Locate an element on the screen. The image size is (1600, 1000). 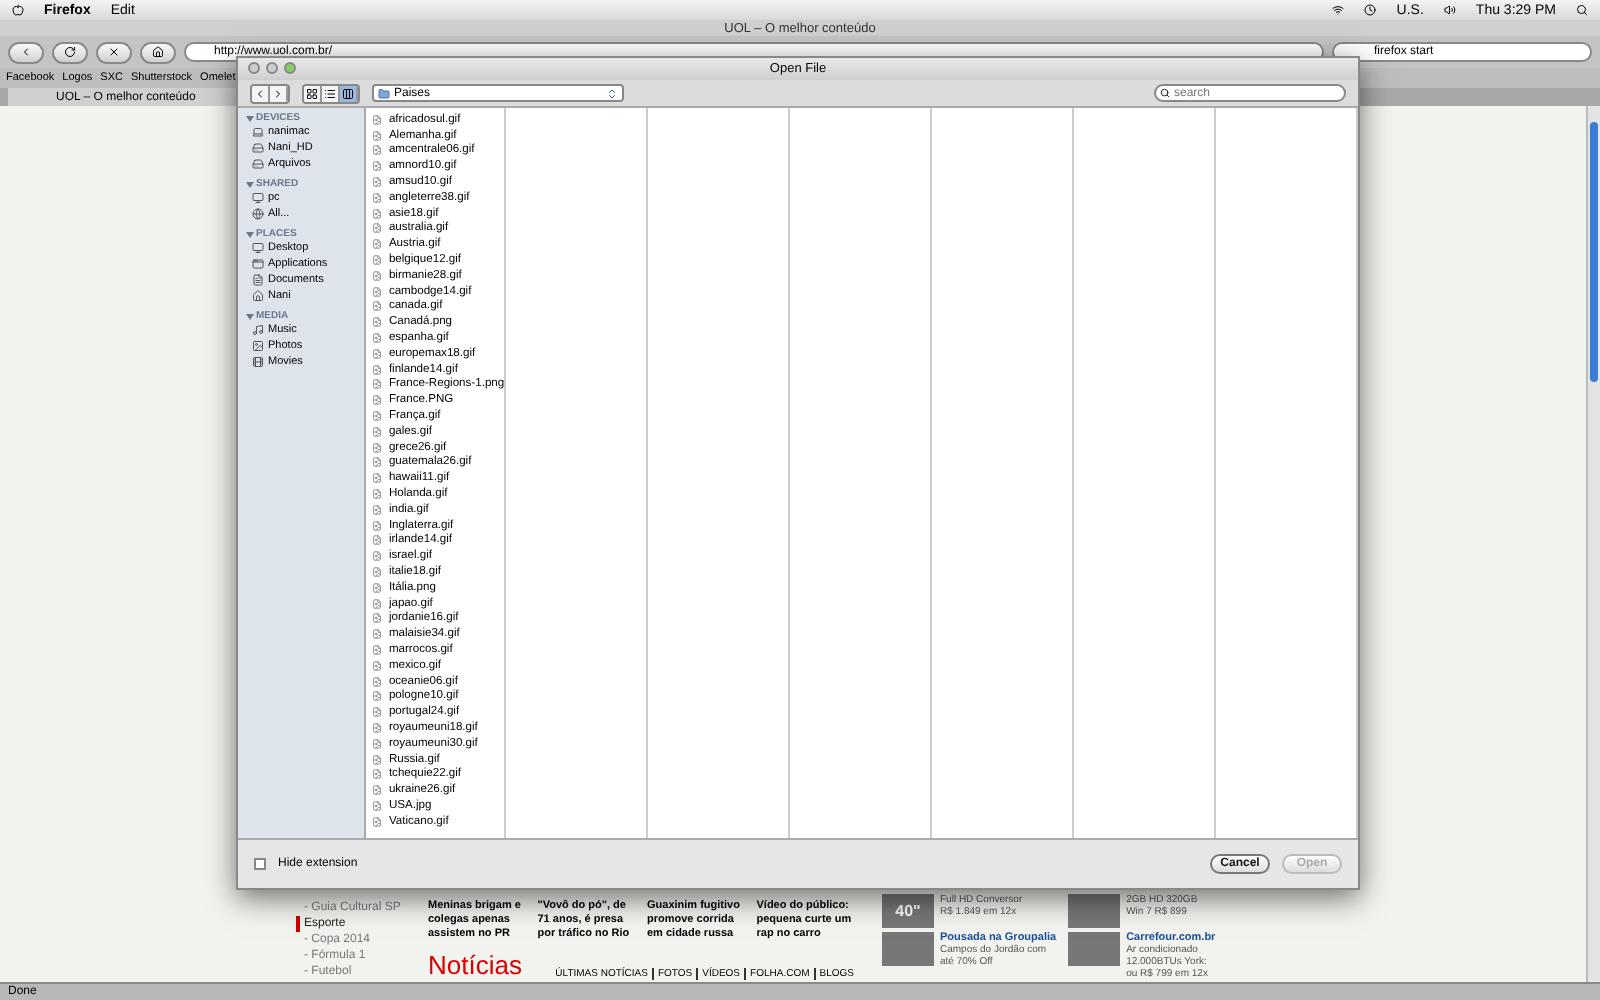
reload-button is located at coordinates (70, 52).